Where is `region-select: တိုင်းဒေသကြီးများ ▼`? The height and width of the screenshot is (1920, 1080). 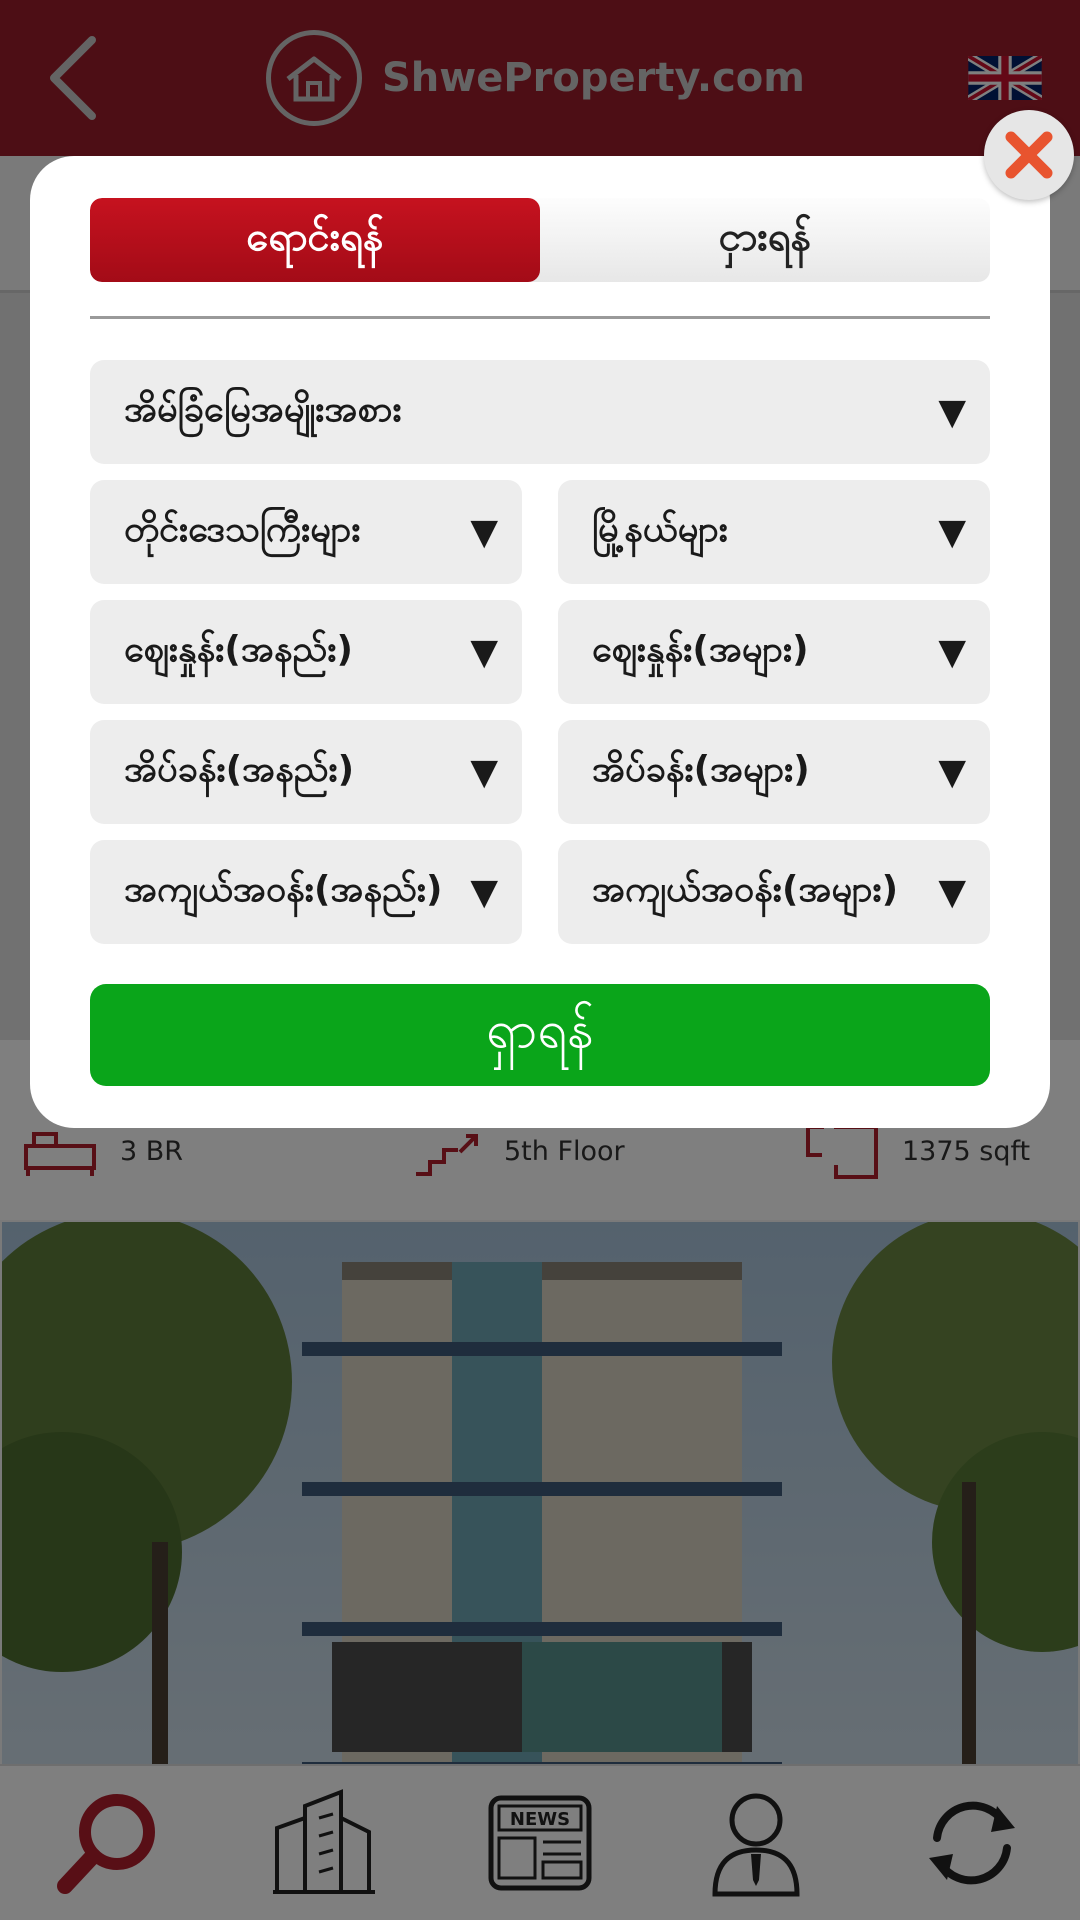 region-select: တိုင်းဒေသကြီးများ ▼ is located at coordinates (306, 532).